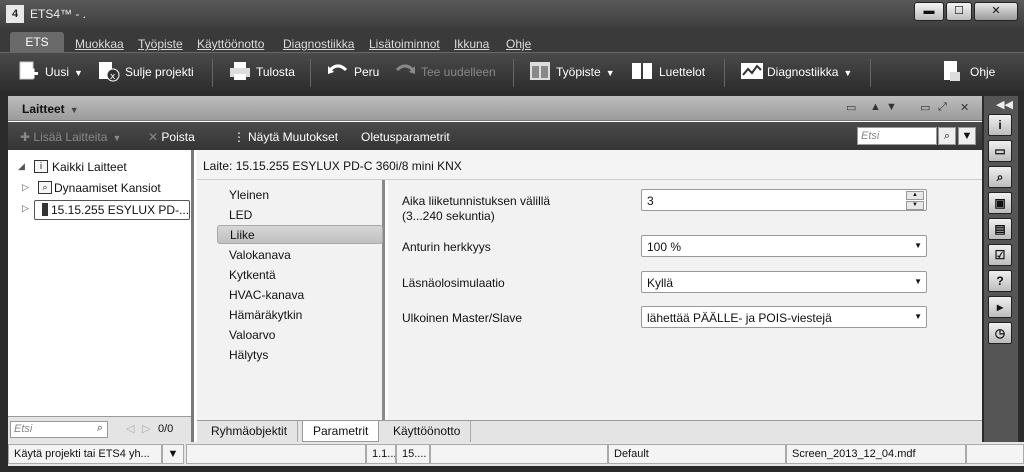 The width and height of the screenshot is (1024, 472). I want to click on help-icon: ?, so click(1000, 281).